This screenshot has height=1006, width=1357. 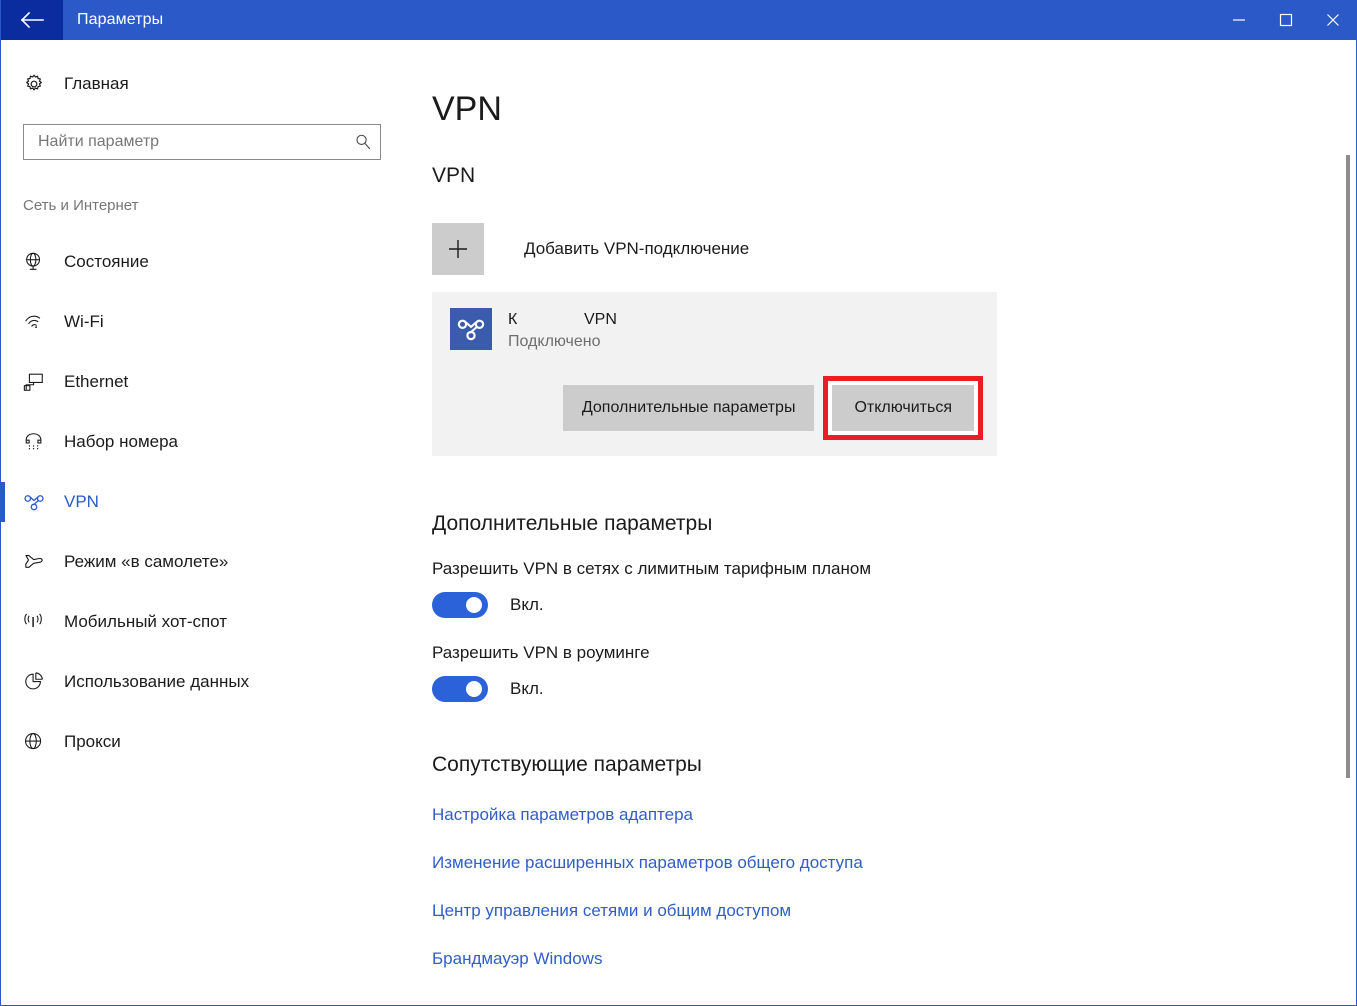 I want to click on minimize-button, so click(x=1238, y=20).